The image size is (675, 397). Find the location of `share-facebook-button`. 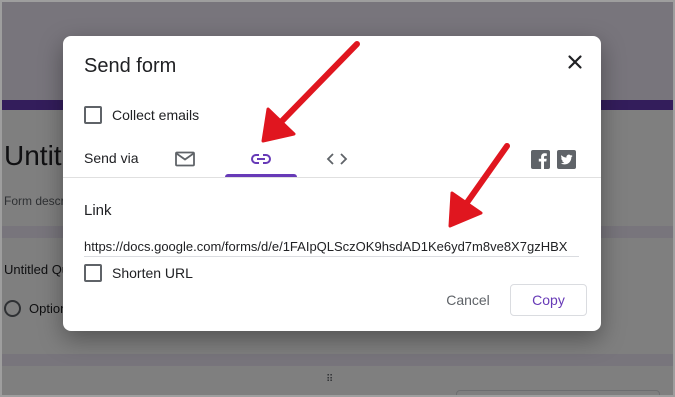

share-facebook-button is located at coordinates (540, 159).